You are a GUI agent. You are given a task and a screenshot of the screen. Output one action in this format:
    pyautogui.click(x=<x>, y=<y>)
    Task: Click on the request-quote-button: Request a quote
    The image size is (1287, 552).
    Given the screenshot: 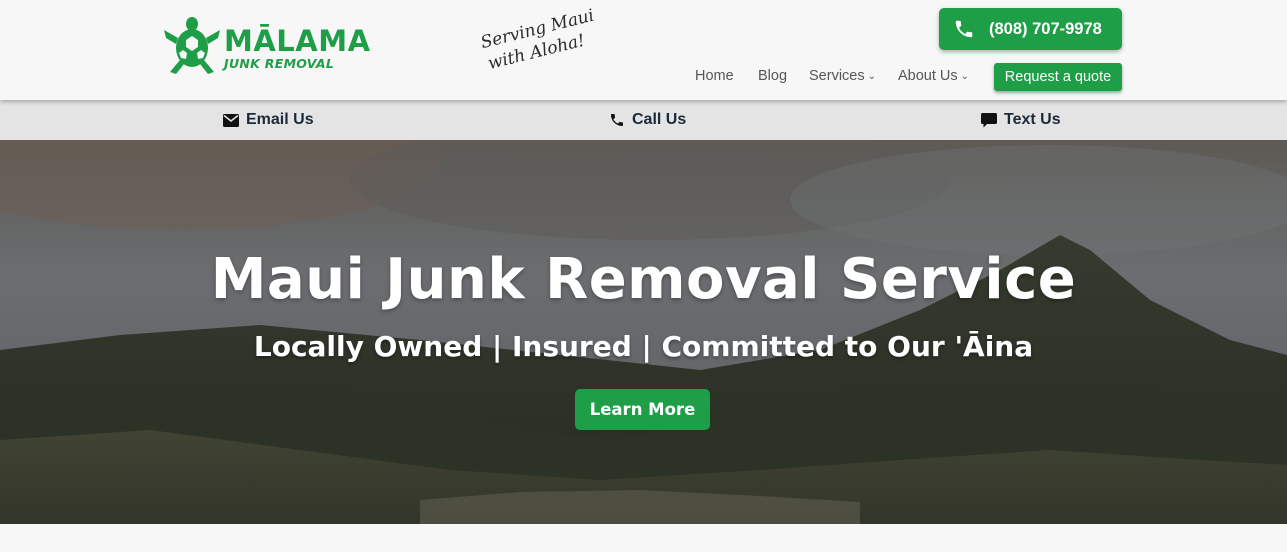 What is the action you would take?
    pyautogui.click(x=1058, y=77)
    